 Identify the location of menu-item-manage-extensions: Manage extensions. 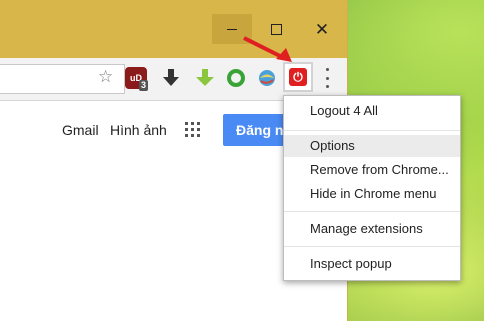
(372, 229).